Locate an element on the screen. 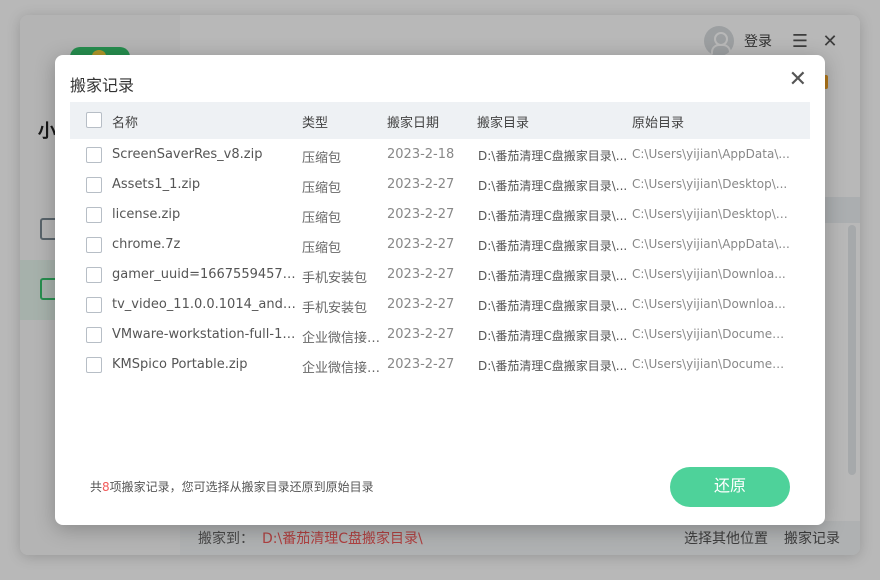  file-name: chrome.7z is located at coordinates (146, 244).